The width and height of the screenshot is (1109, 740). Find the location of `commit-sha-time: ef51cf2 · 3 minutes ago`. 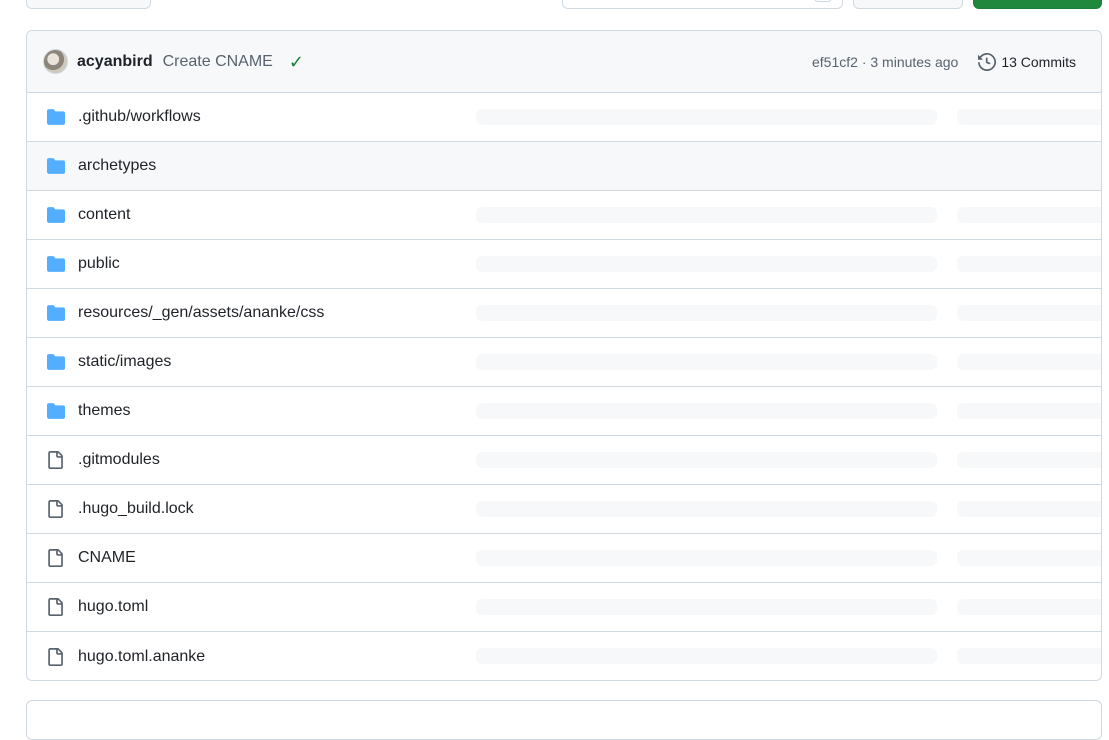

commit-sha-time: ef51cf2 · 3 minutes ago is located at coordinates (885, 62).